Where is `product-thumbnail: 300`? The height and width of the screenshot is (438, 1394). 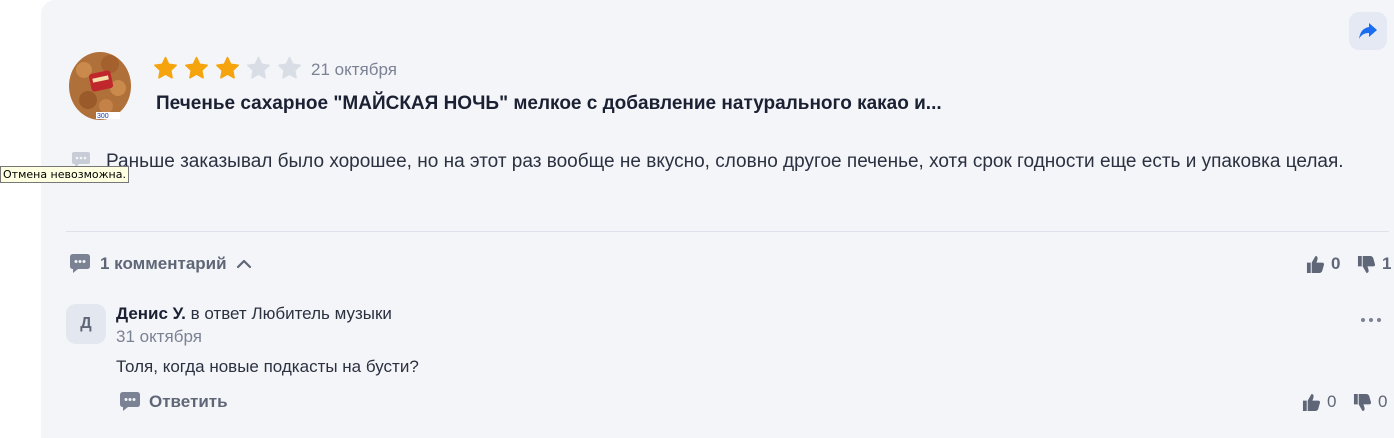 product-thumbnail: 300 is located at coordinates (100, 85).